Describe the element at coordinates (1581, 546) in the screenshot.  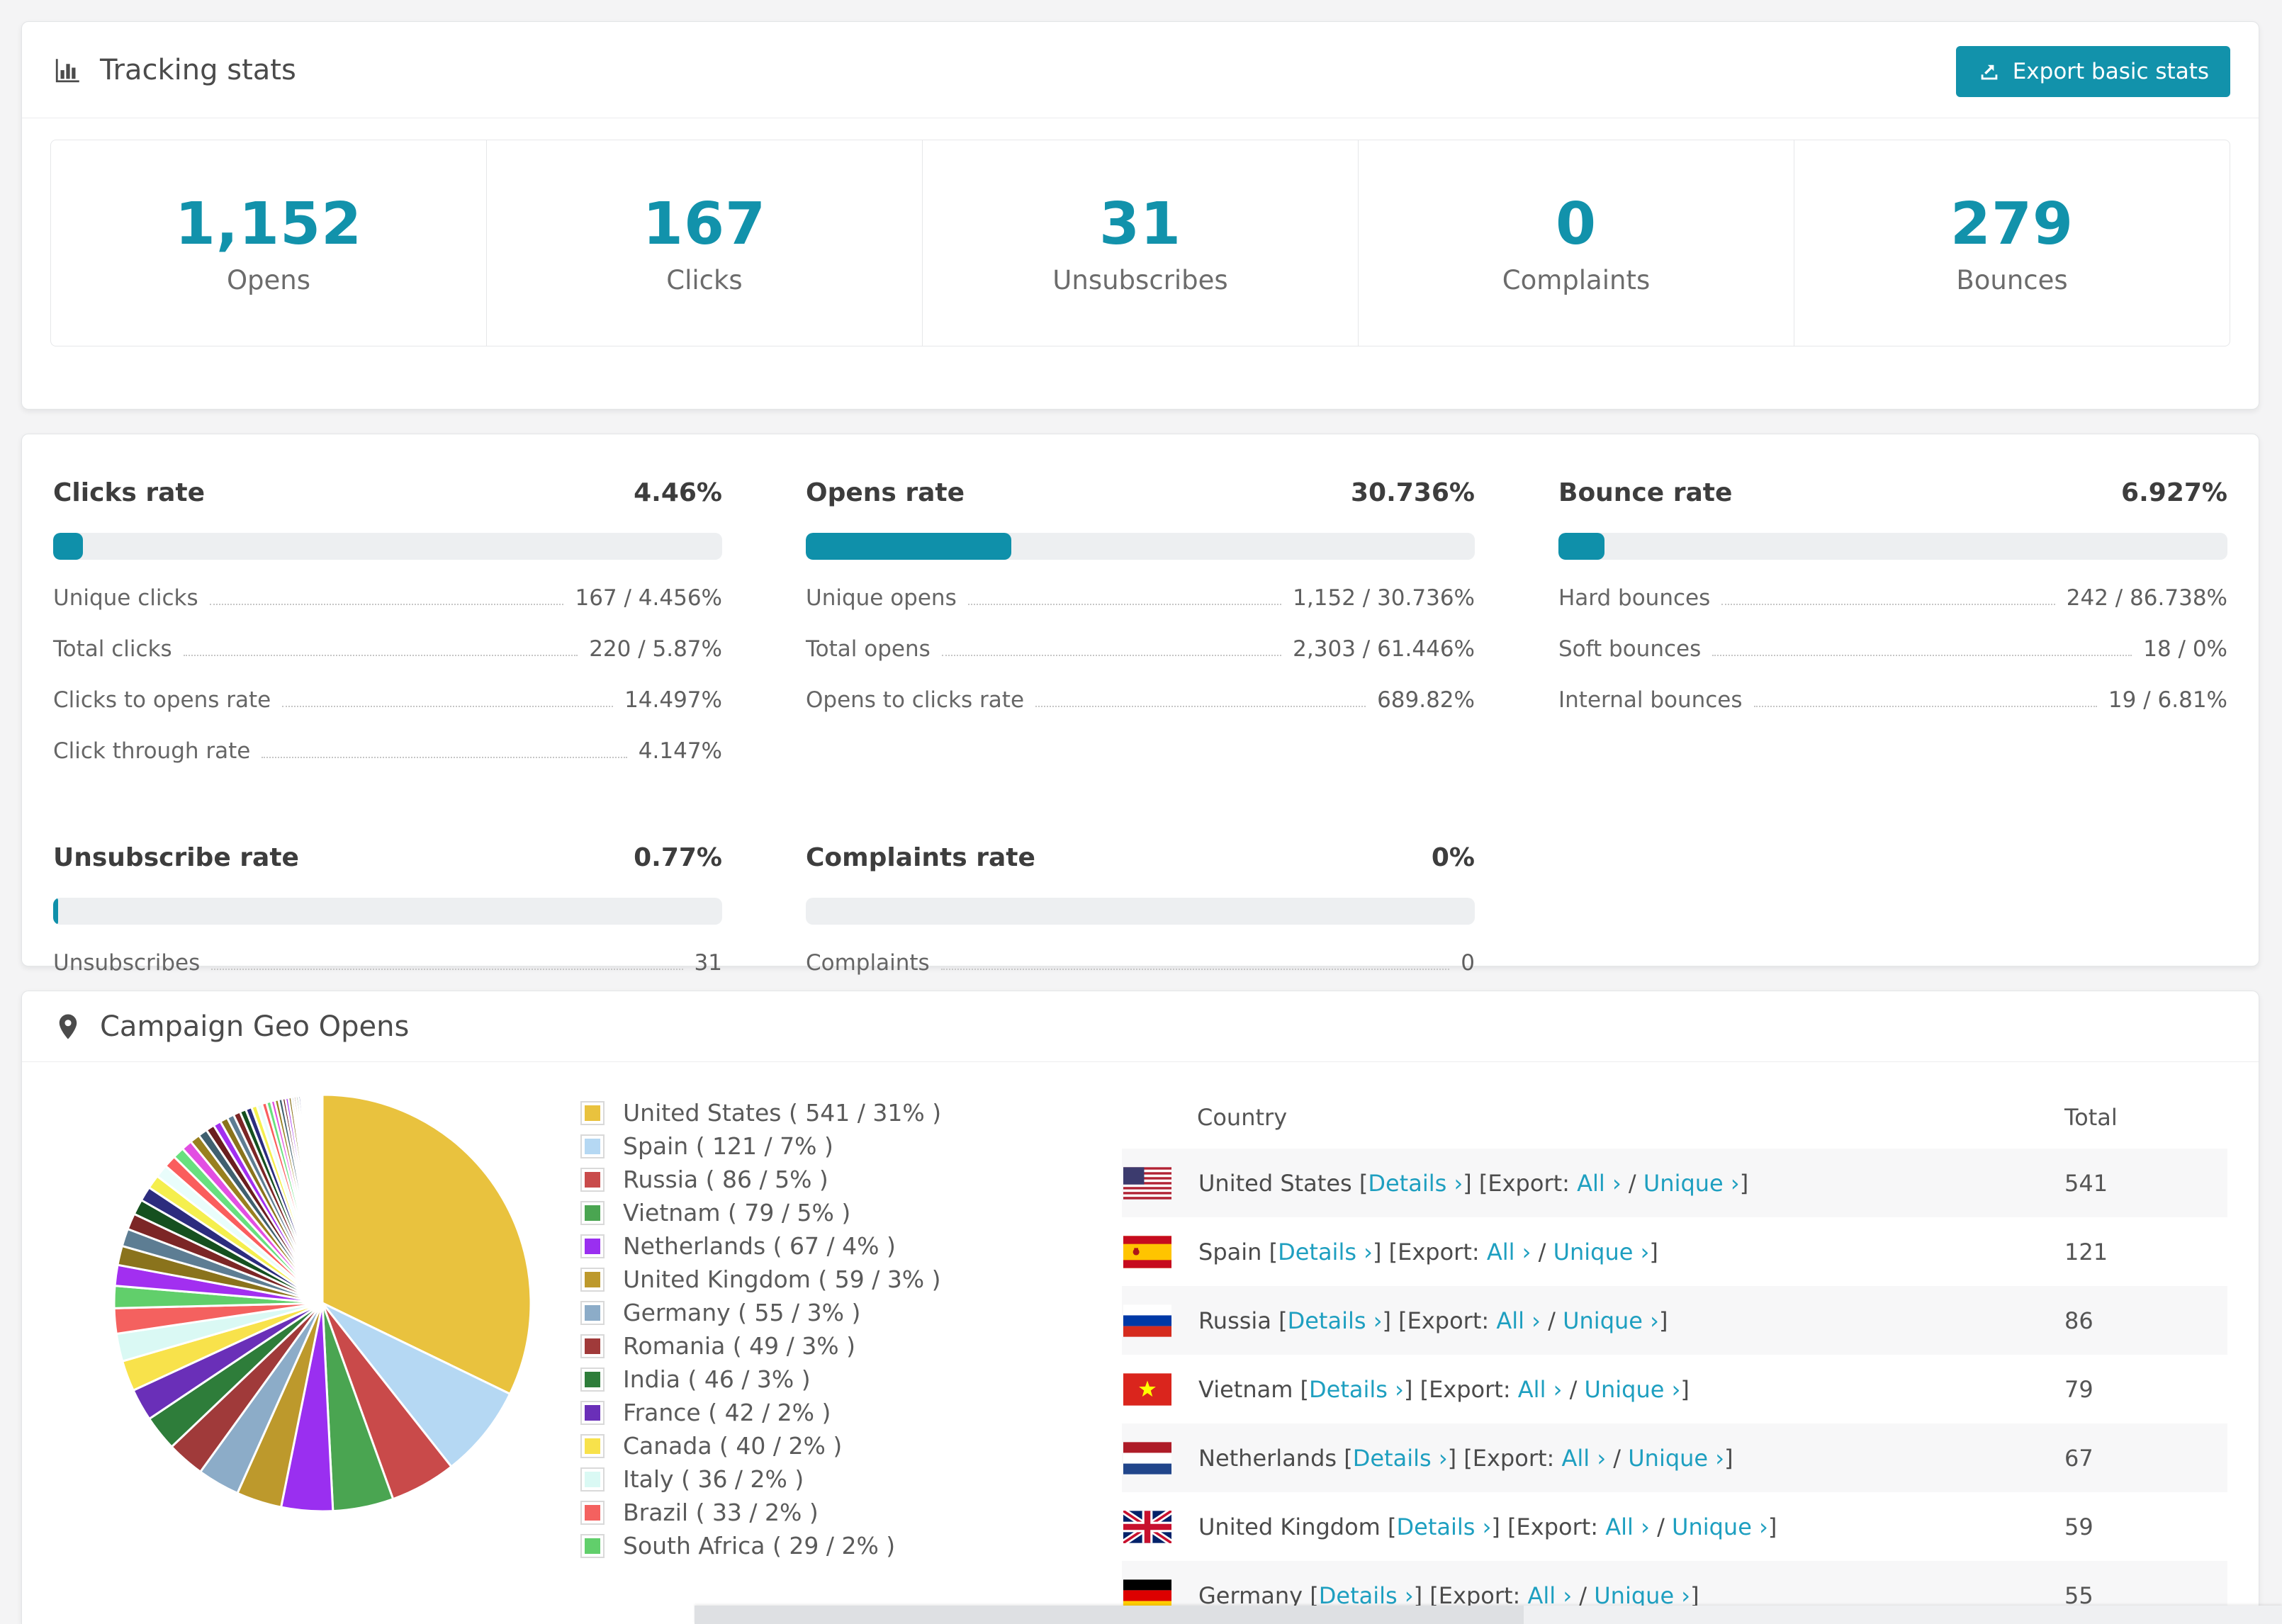
I see `rate-progress-fill` at that location.